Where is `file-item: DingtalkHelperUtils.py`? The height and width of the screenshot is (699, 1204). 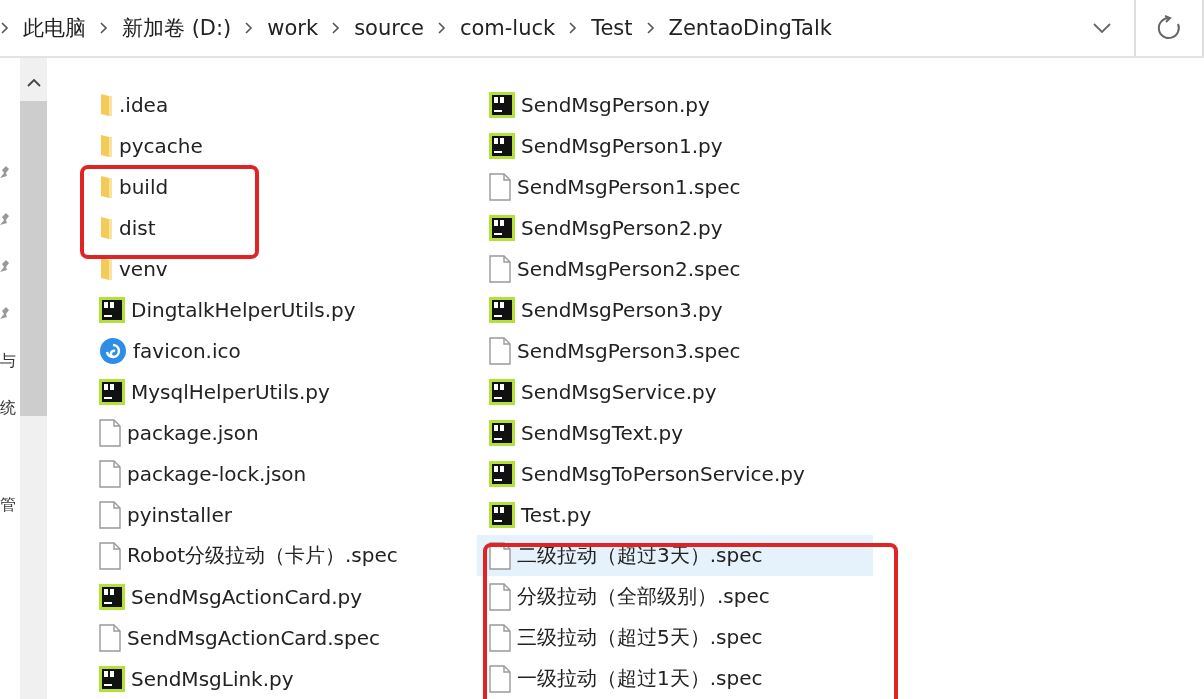
file-item: DingtalkHelperUtils.py is located at coordinates (284, 309).